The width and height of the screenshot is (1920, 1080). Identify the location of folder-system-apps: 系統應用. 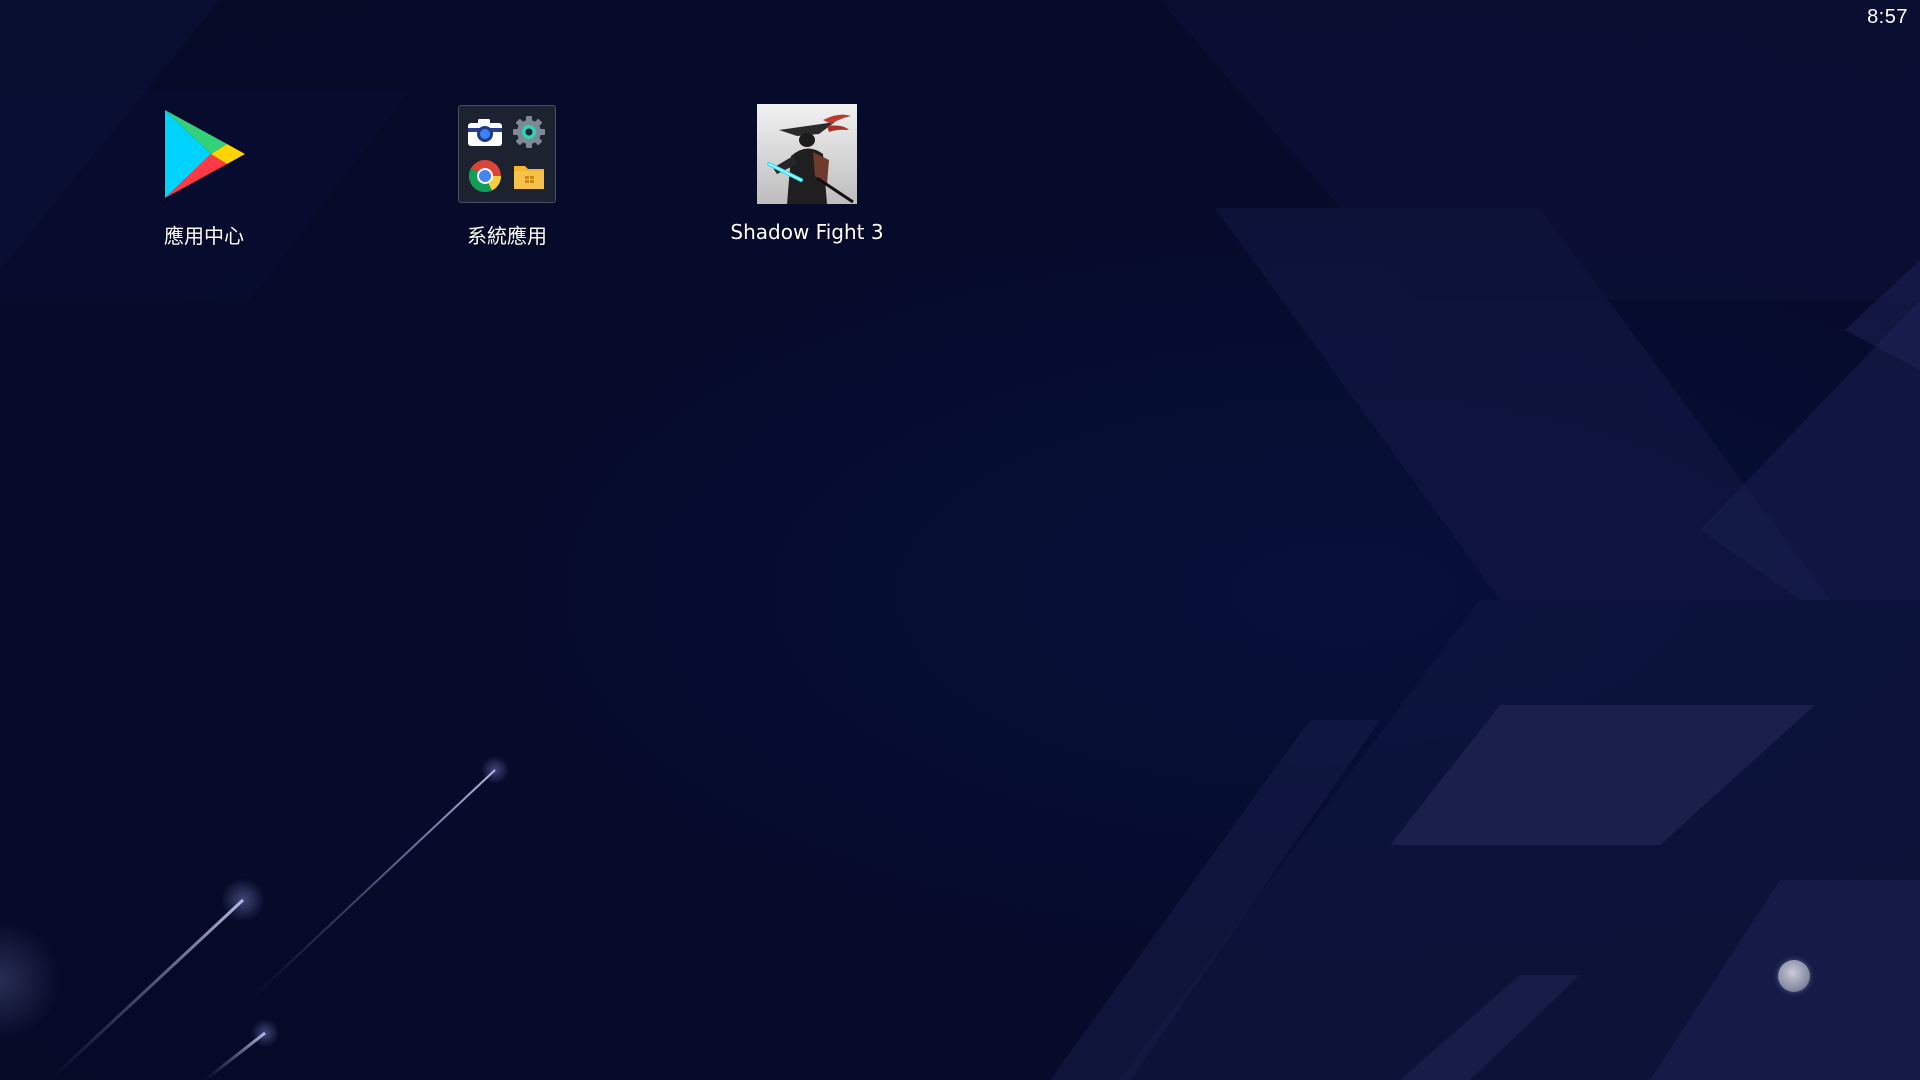
(507, 176).